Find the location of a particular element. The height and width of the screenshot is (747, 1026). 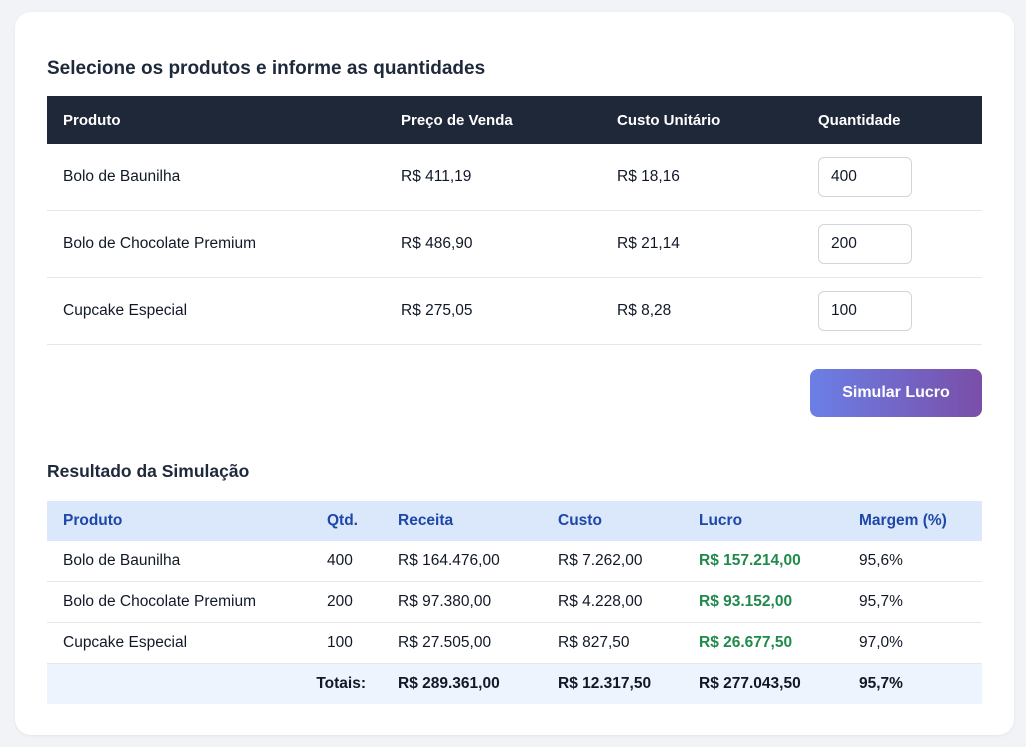

unit-cost: R$ 18,16 is located at coordinates (701, 177).